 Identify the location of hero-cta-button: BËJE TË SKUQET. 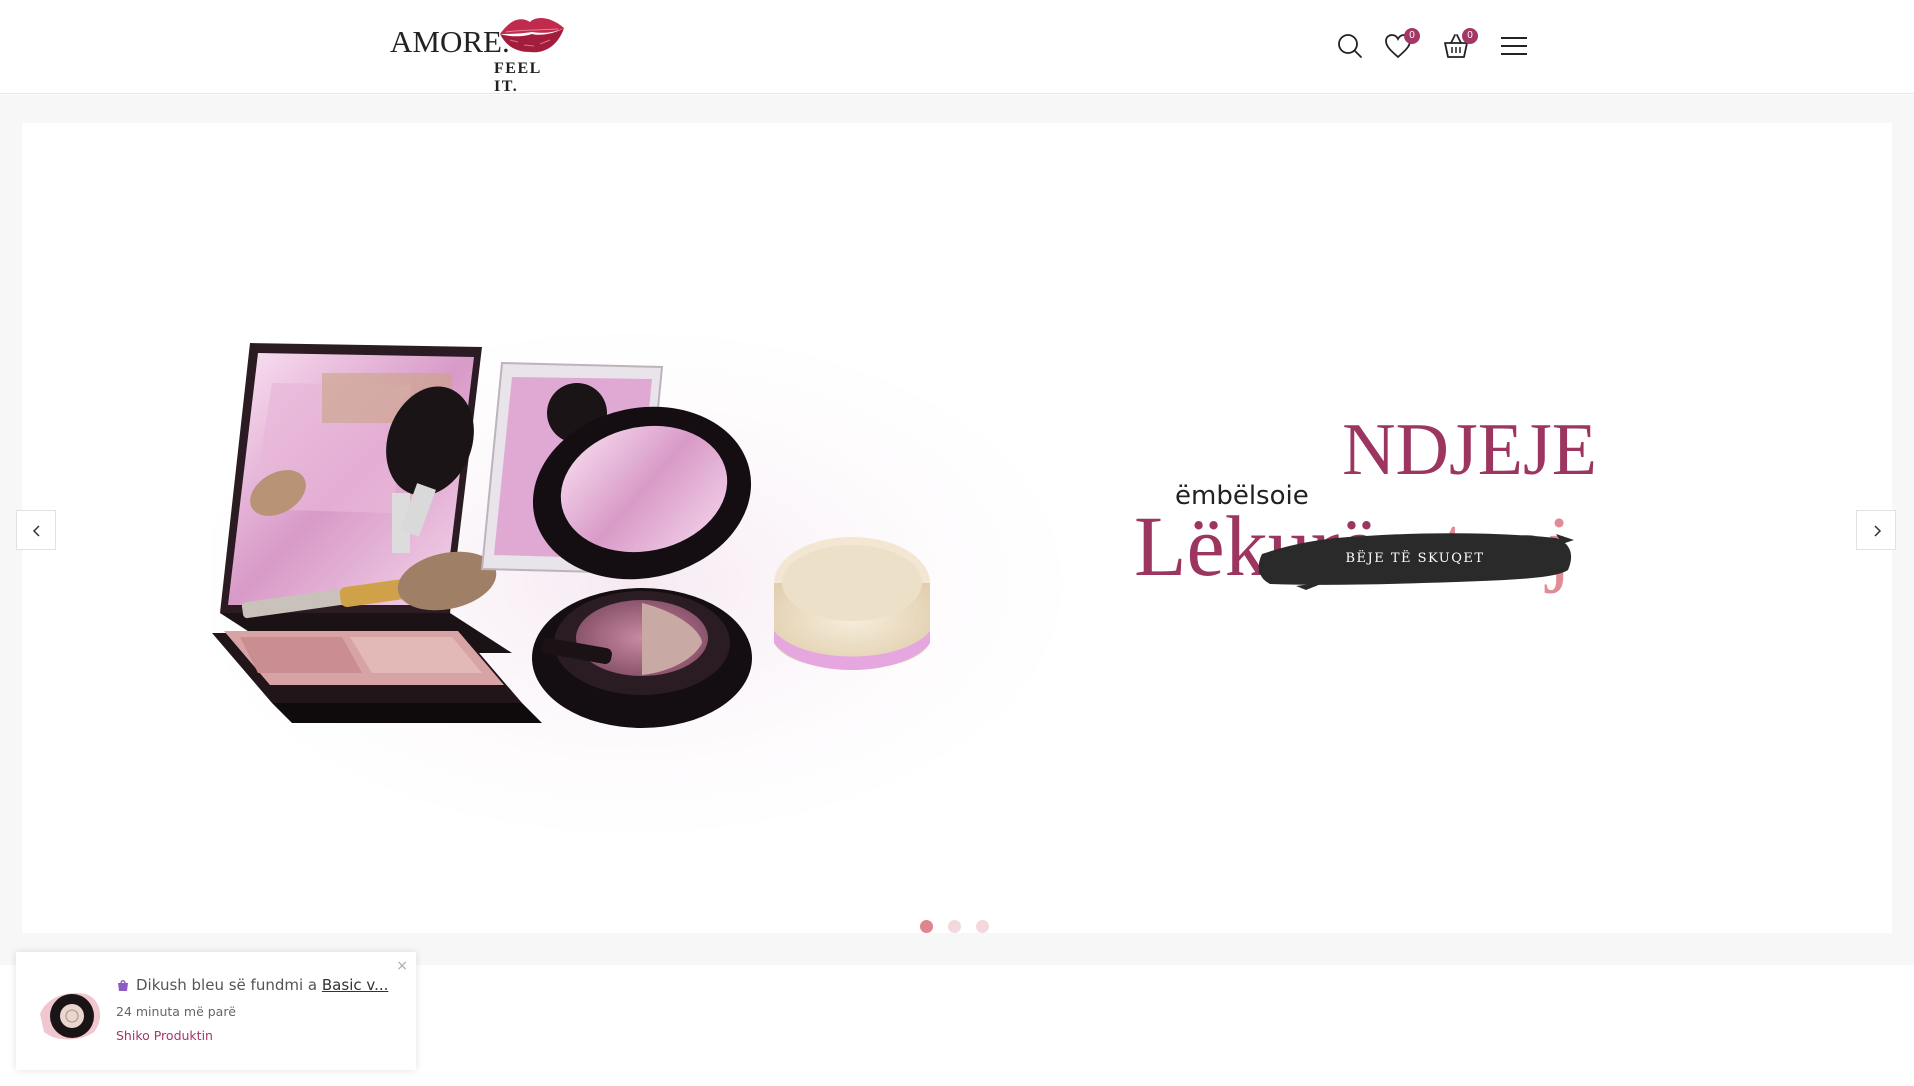
(1415, 559).